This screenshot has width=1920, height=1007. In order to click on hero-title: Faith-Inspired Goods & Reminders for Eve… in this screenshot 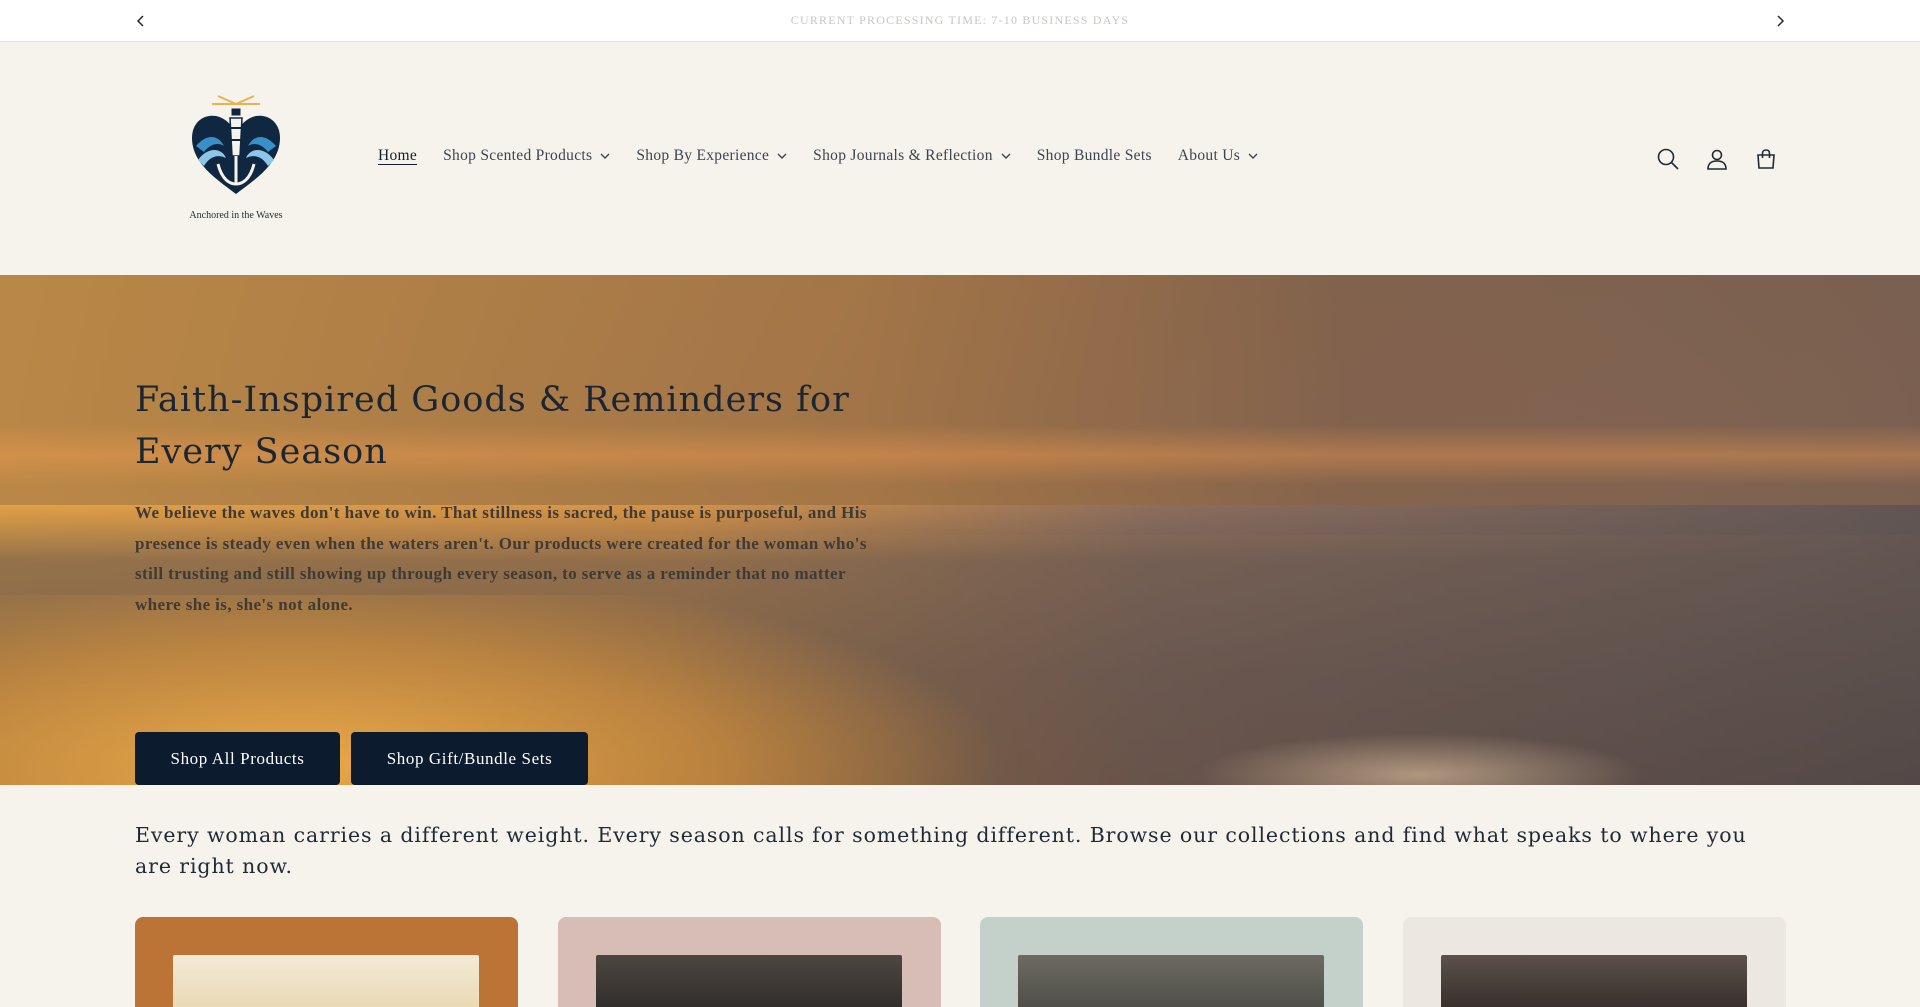, I will do `click(492, 426)`.